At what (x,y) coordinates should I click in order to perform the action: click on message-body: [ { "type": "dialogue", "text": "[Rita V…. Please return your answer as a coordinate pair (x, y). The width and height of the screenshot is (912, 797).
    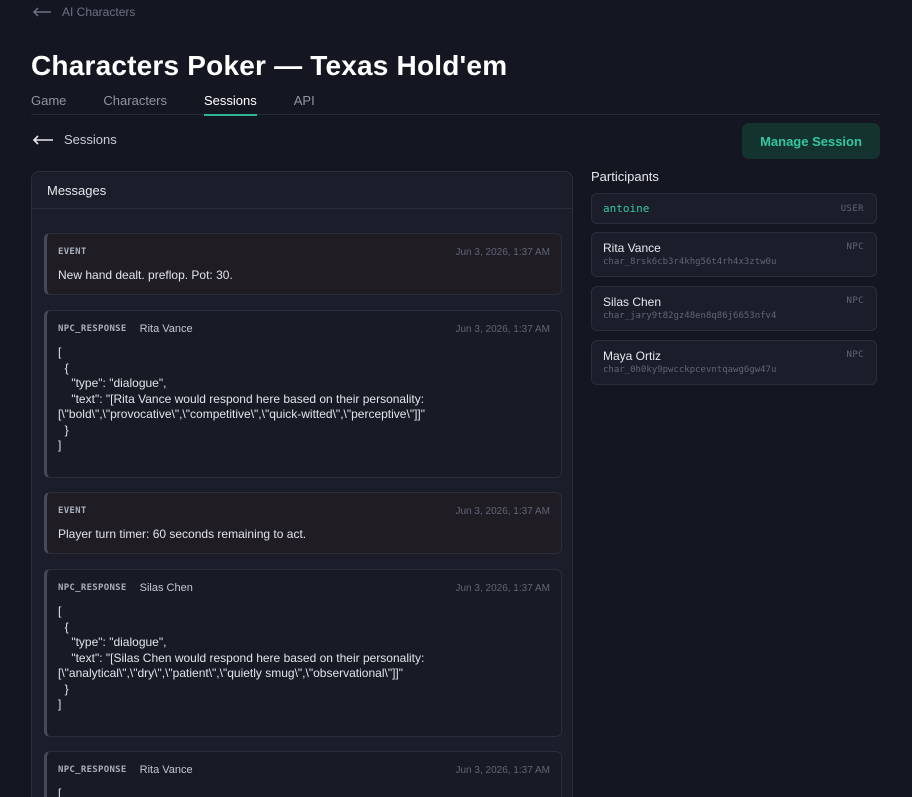
    Looking at the image, I should click on (242, 398).